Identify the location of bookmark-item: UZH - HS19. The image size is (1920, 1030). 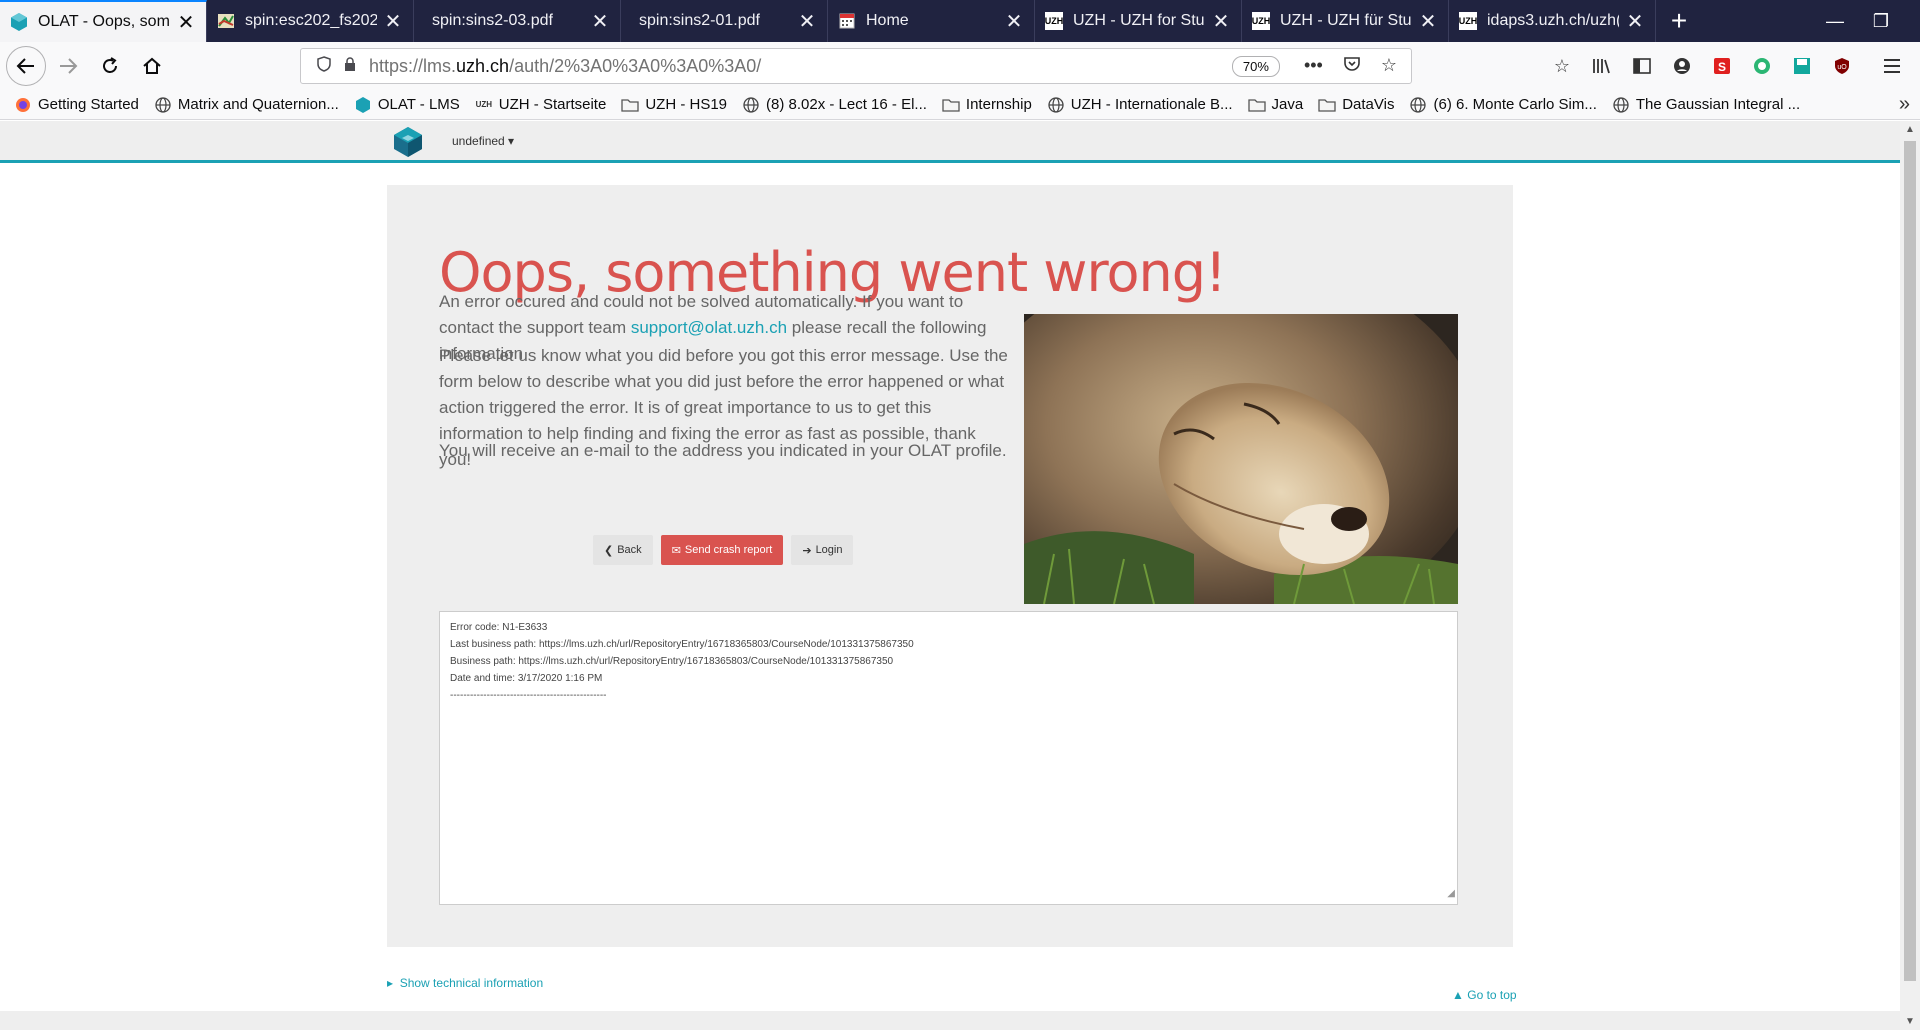
(674, 105).